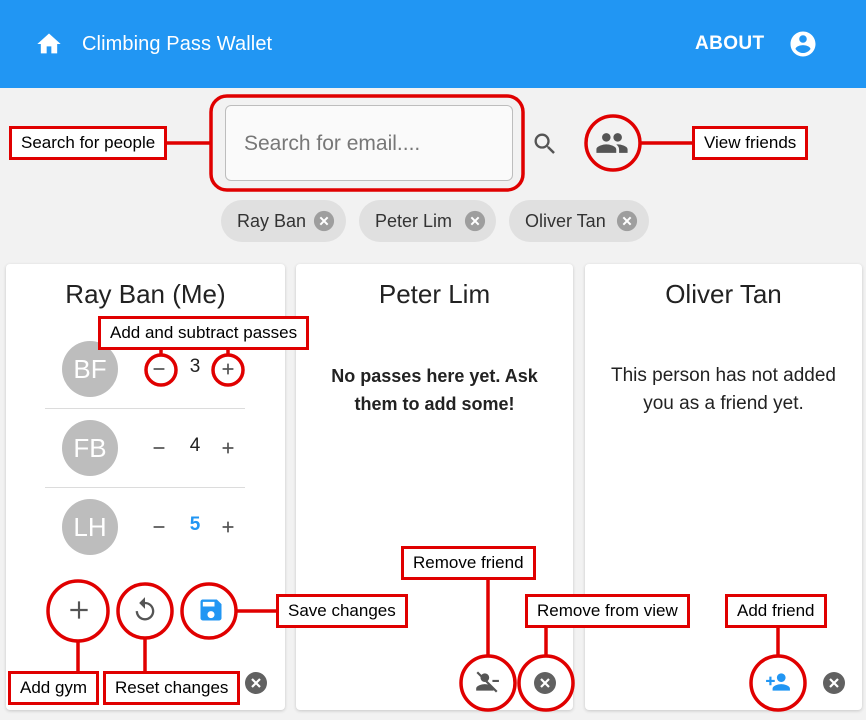 This screenshot has height=720, width=866. What do you see at coordinates (195, 445) in the screenshot?
I see `pass-count: 4` at bounding box center [195, 445].